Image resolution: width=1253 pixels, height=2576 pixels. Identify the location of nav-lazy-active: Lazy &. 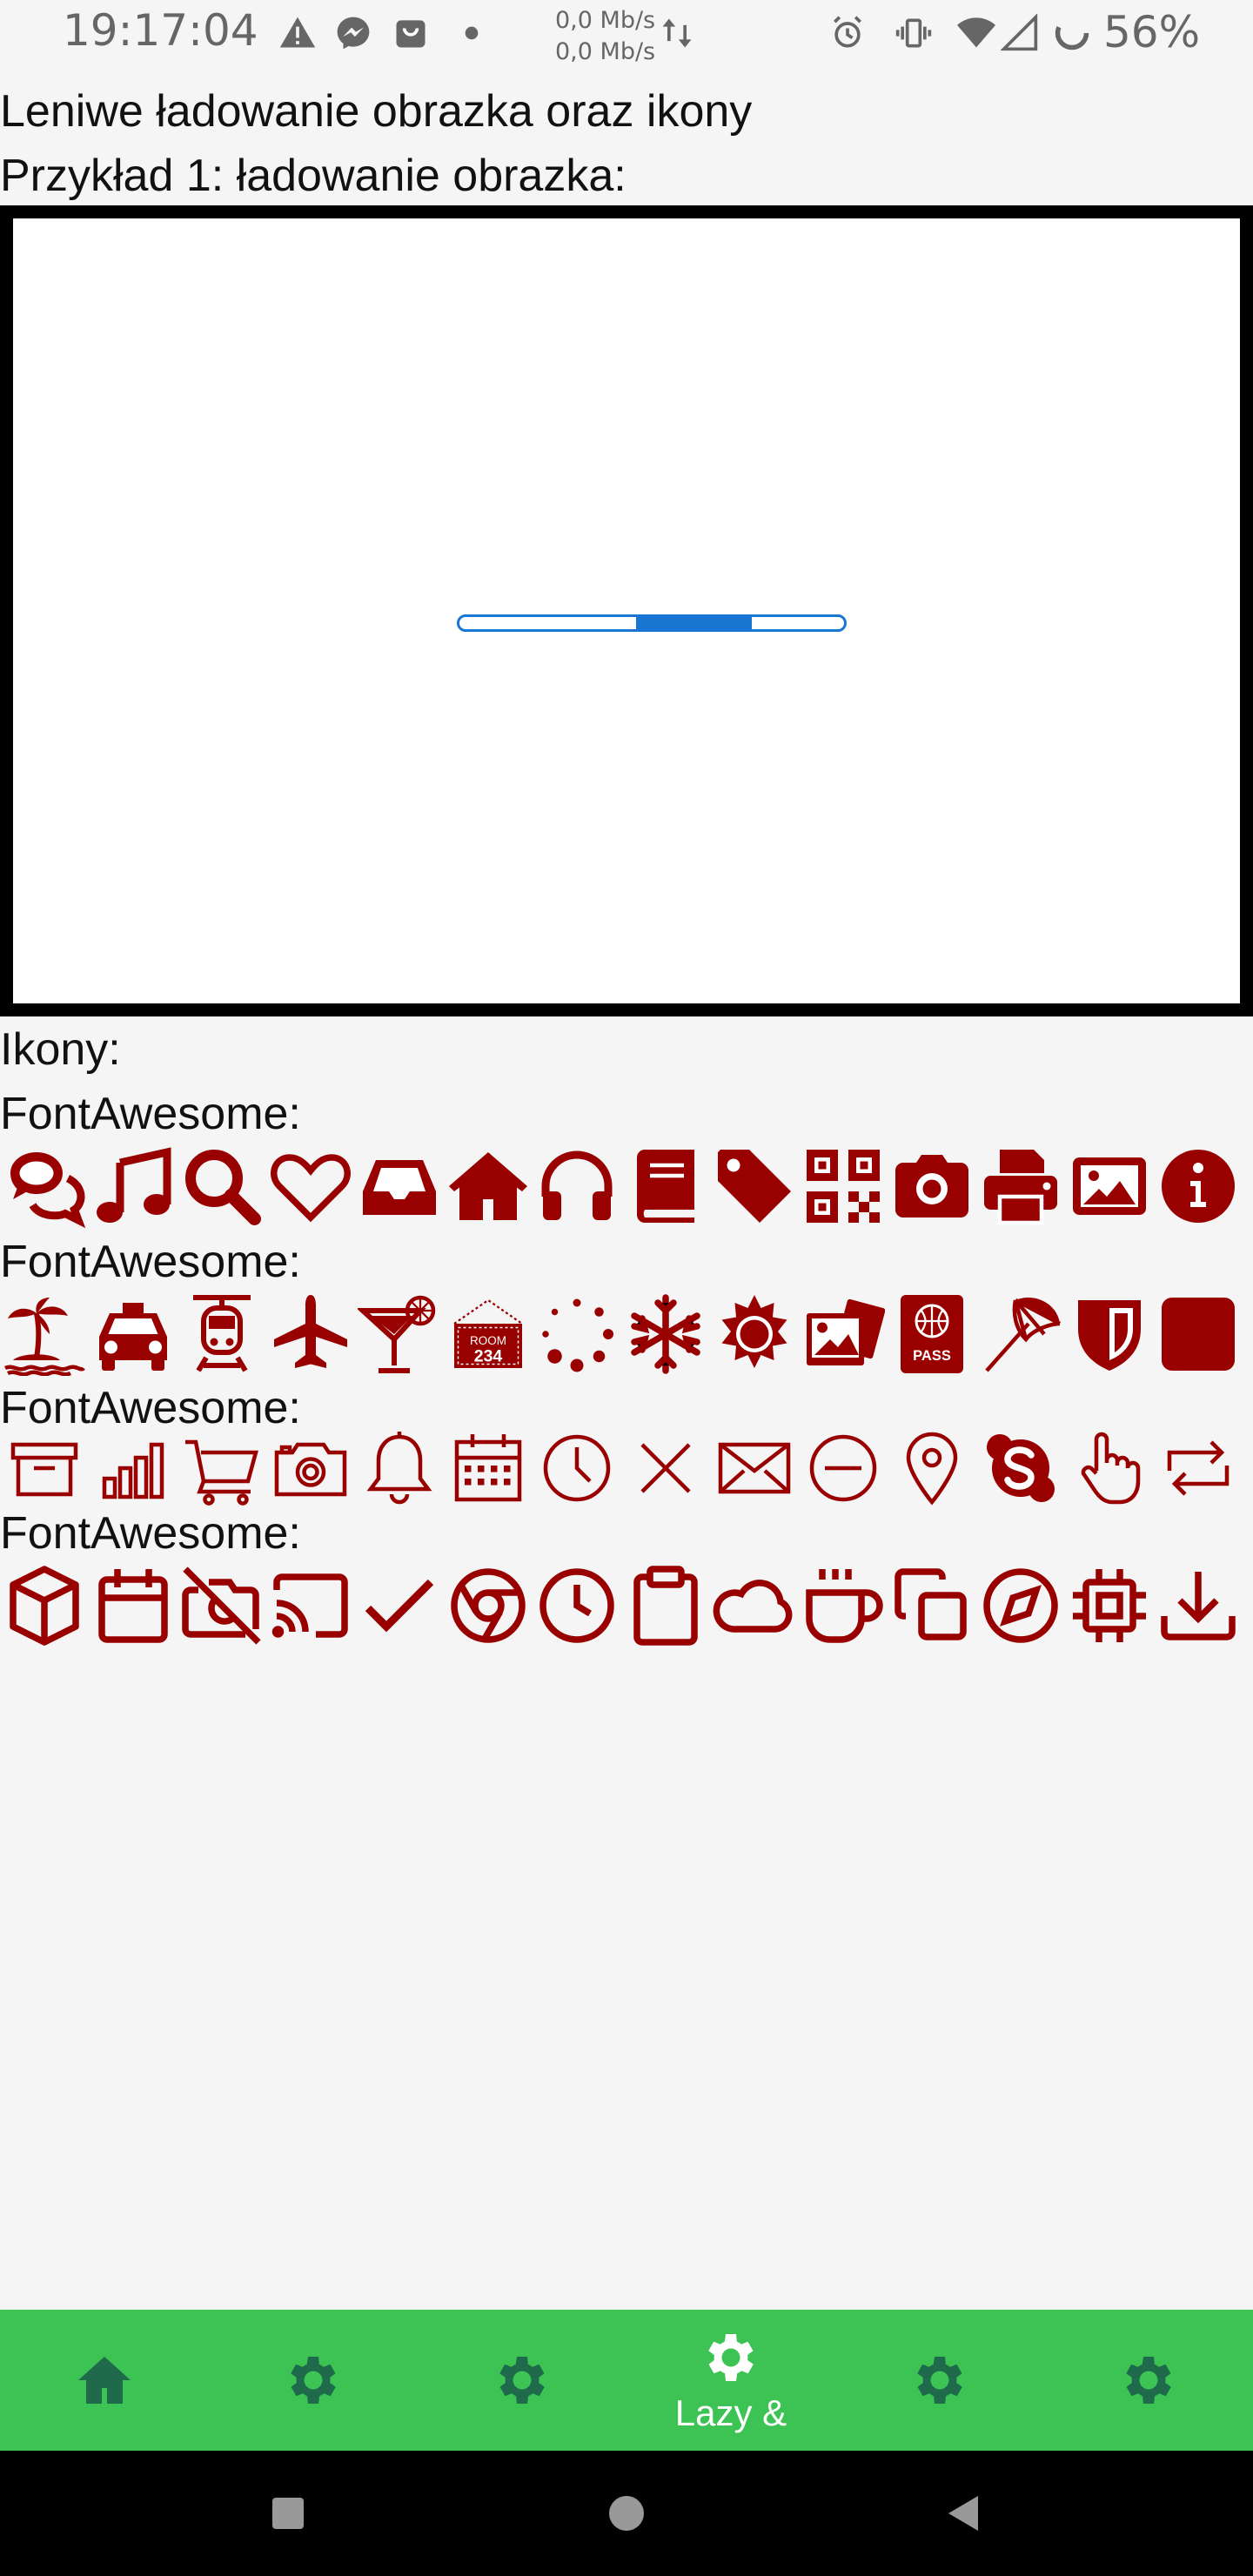
(730, 2380).